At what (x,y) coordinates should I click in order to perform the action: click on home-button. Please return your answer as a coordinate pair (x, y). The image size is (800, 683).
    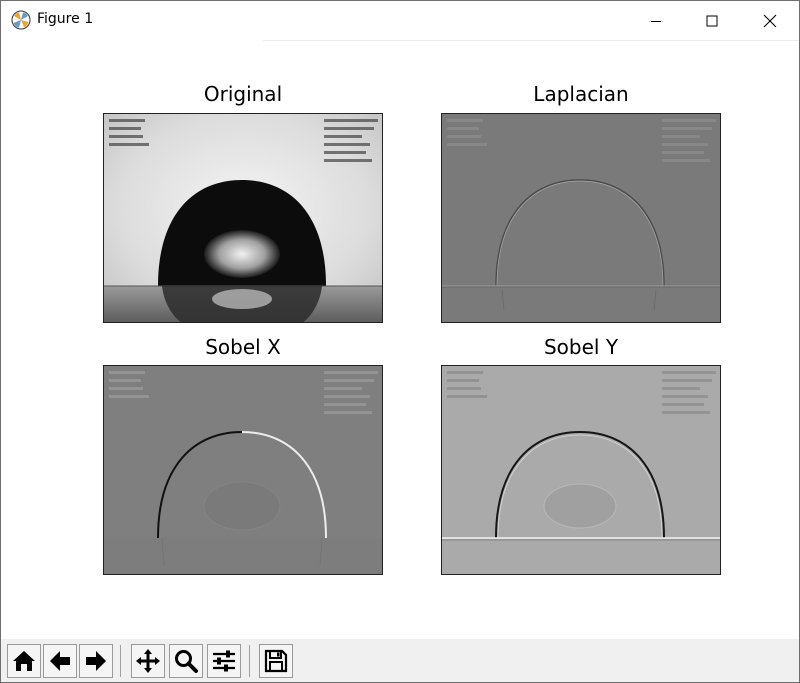
    Looking at the image, I should click on (24, 661).